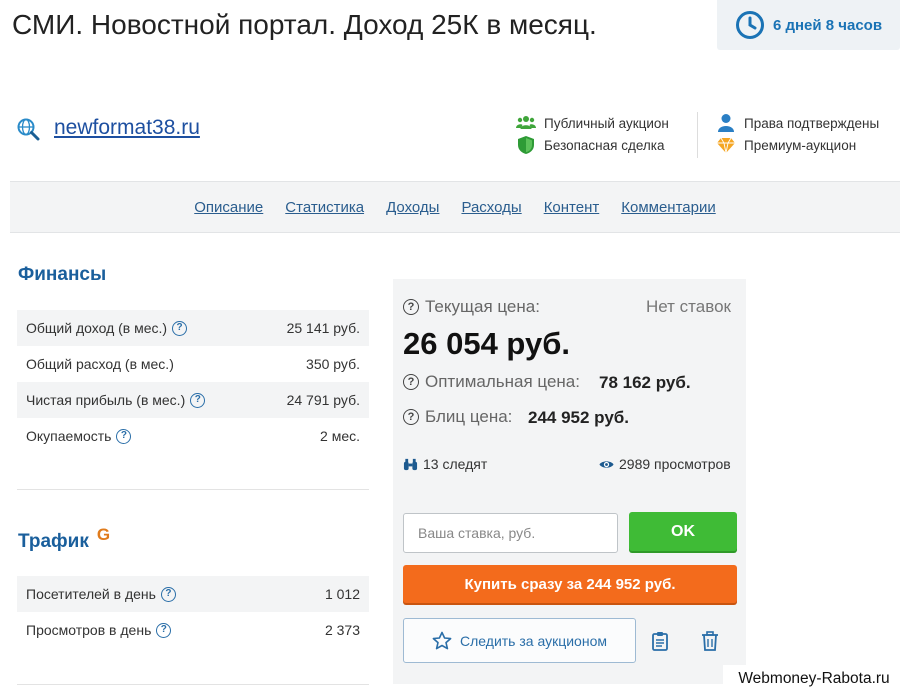 Image resolution: width=905 pixels, height=697 pixels. I want to click on row-value: 2 мес., so click(340, 436).